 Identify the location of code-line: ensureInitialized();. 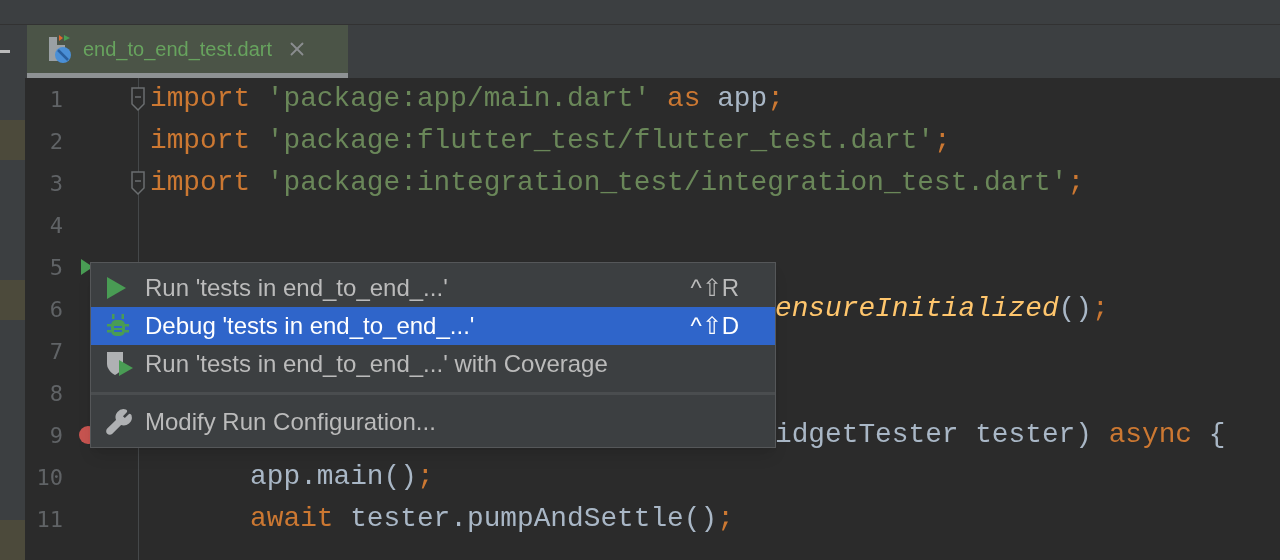
(942, 309).